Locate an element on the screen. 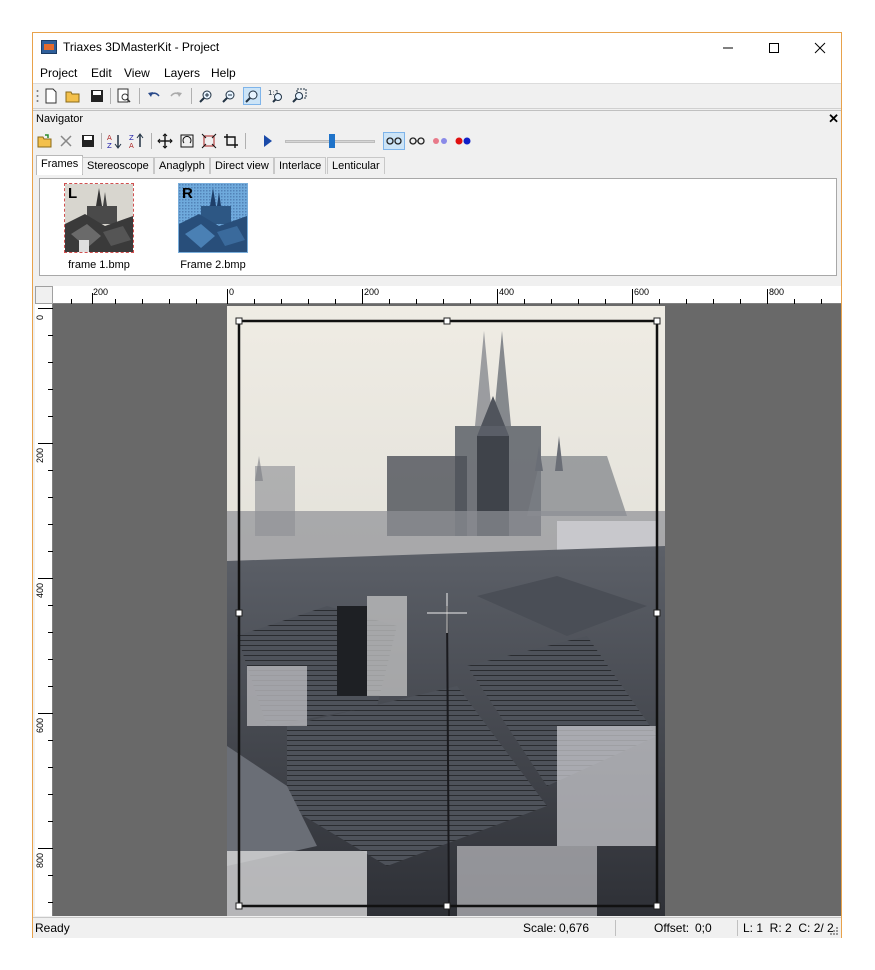 The width and height of the screenshot is (875, 970). animation-speed-slider is located at coordinates (330, 141).